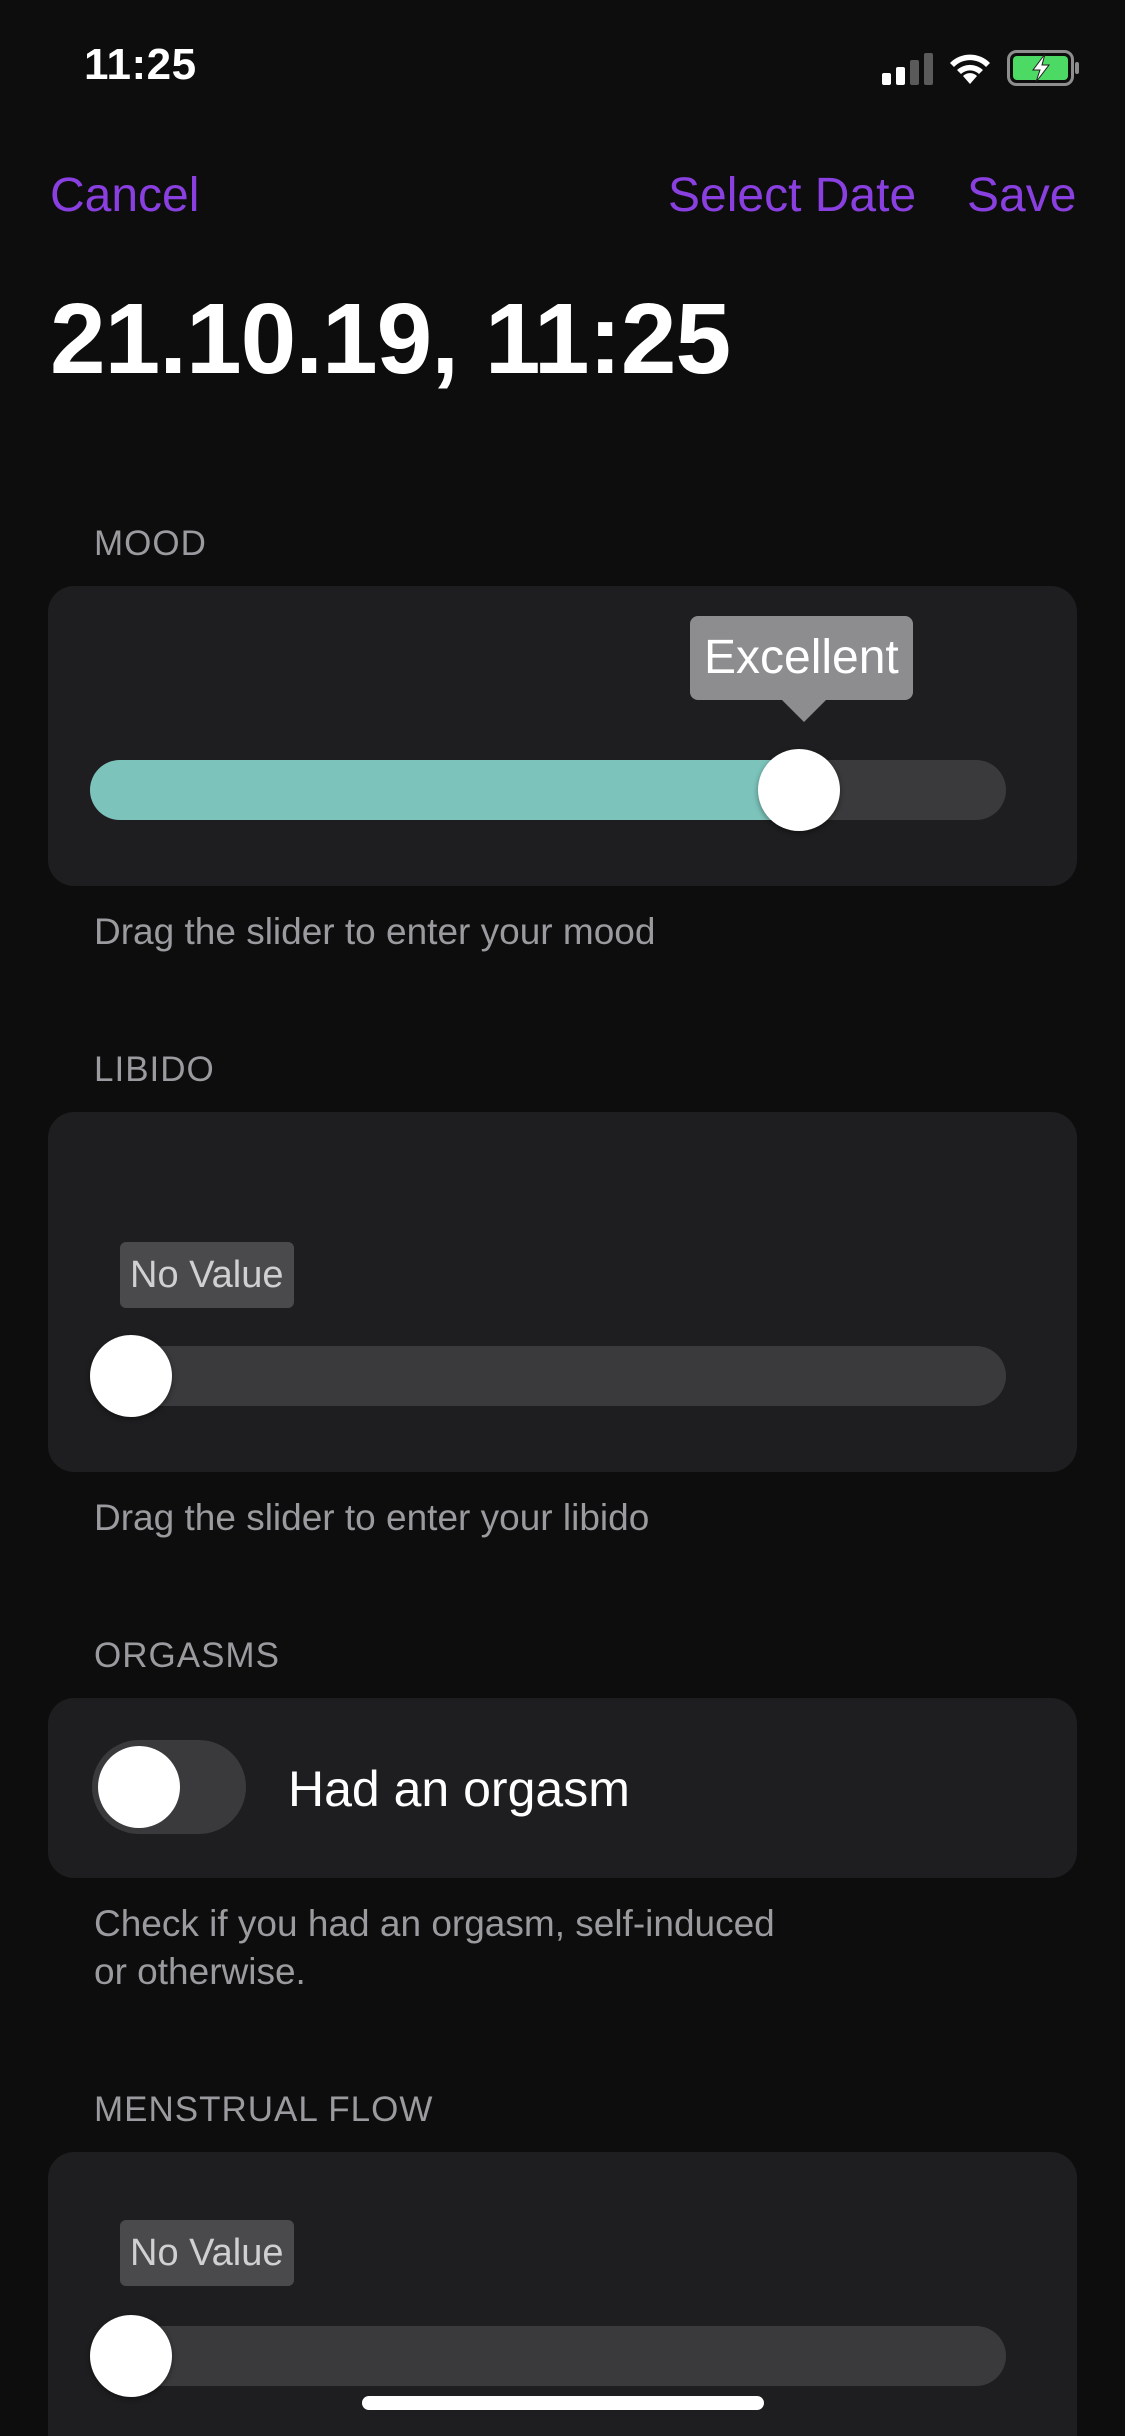  What do you see at coordinates (390, 339) in the screenshot?
I see `page-title: 21.10.19, 11:25` at bounding box center [390, 339].